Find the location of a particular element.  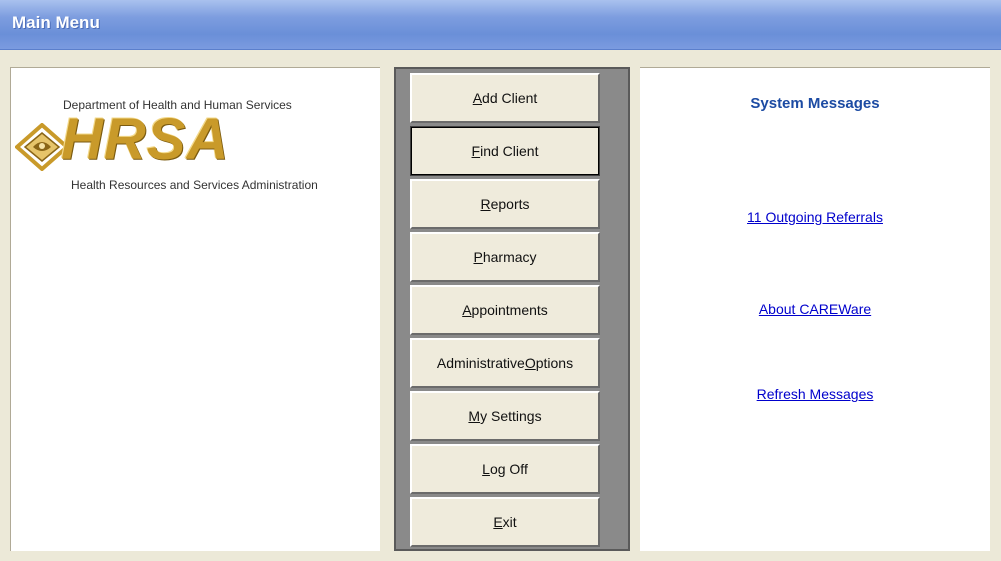

button-mnemonic: F is located at coordinates (476, 151).